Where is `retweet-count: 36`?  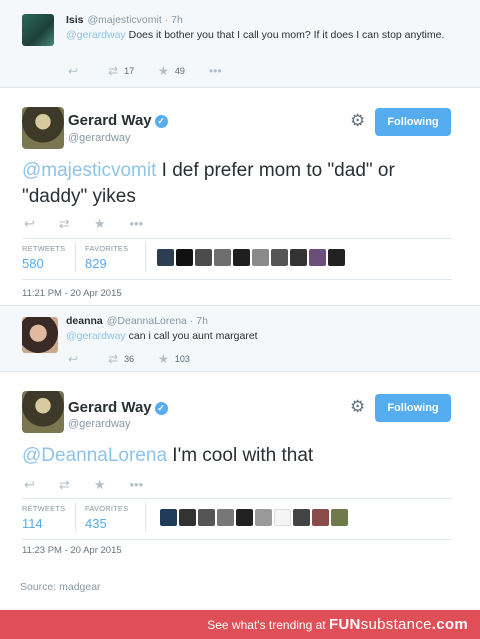 retweet-count: 36 is located at coordinates (129, 359).